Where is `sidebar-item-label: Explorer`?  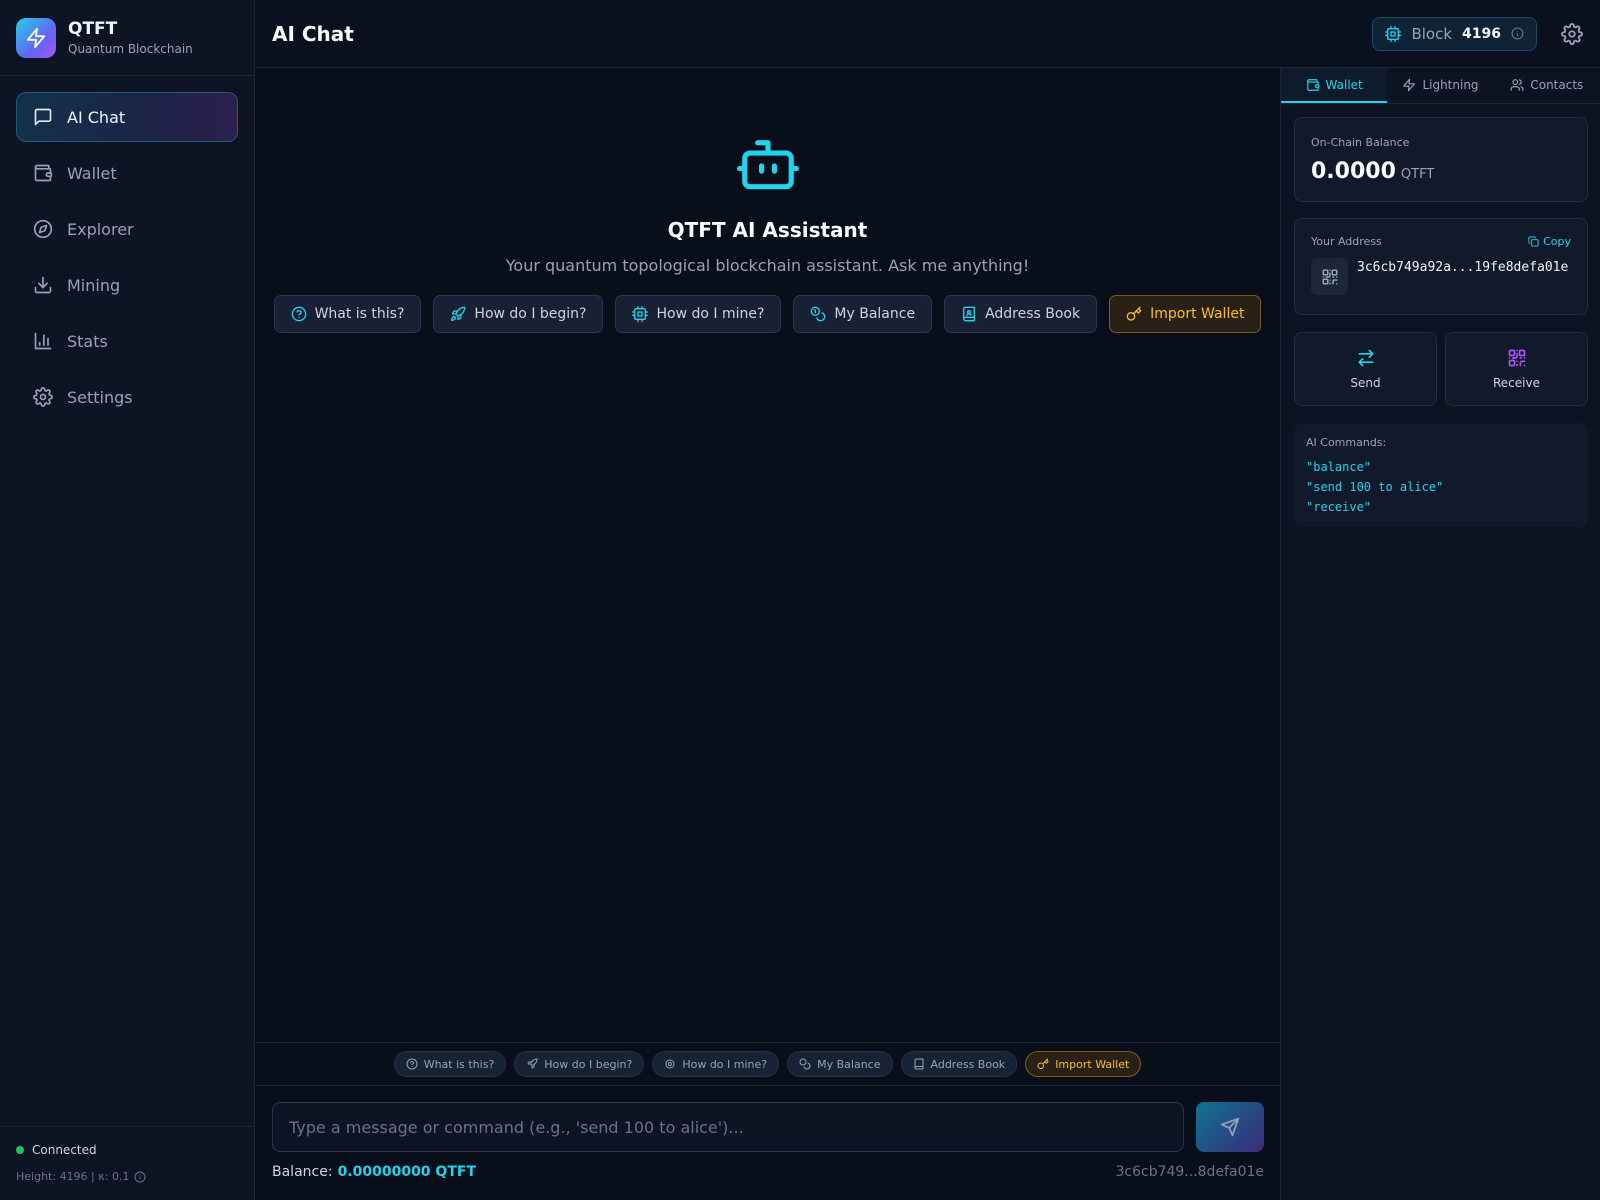
sidebar-item-label: Explorer is located at coordinates (100, 229).